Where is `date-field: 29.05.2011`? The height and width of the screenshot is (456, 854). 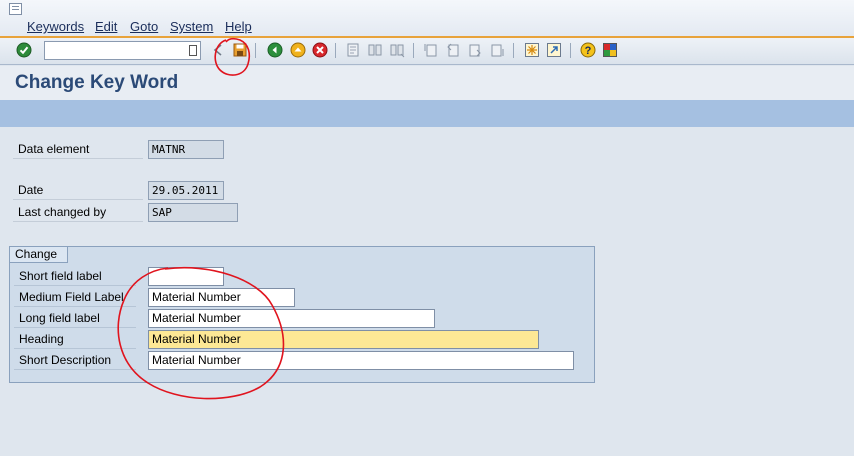
date-field: 29.05.2011 is located at coordinates (186, 190).